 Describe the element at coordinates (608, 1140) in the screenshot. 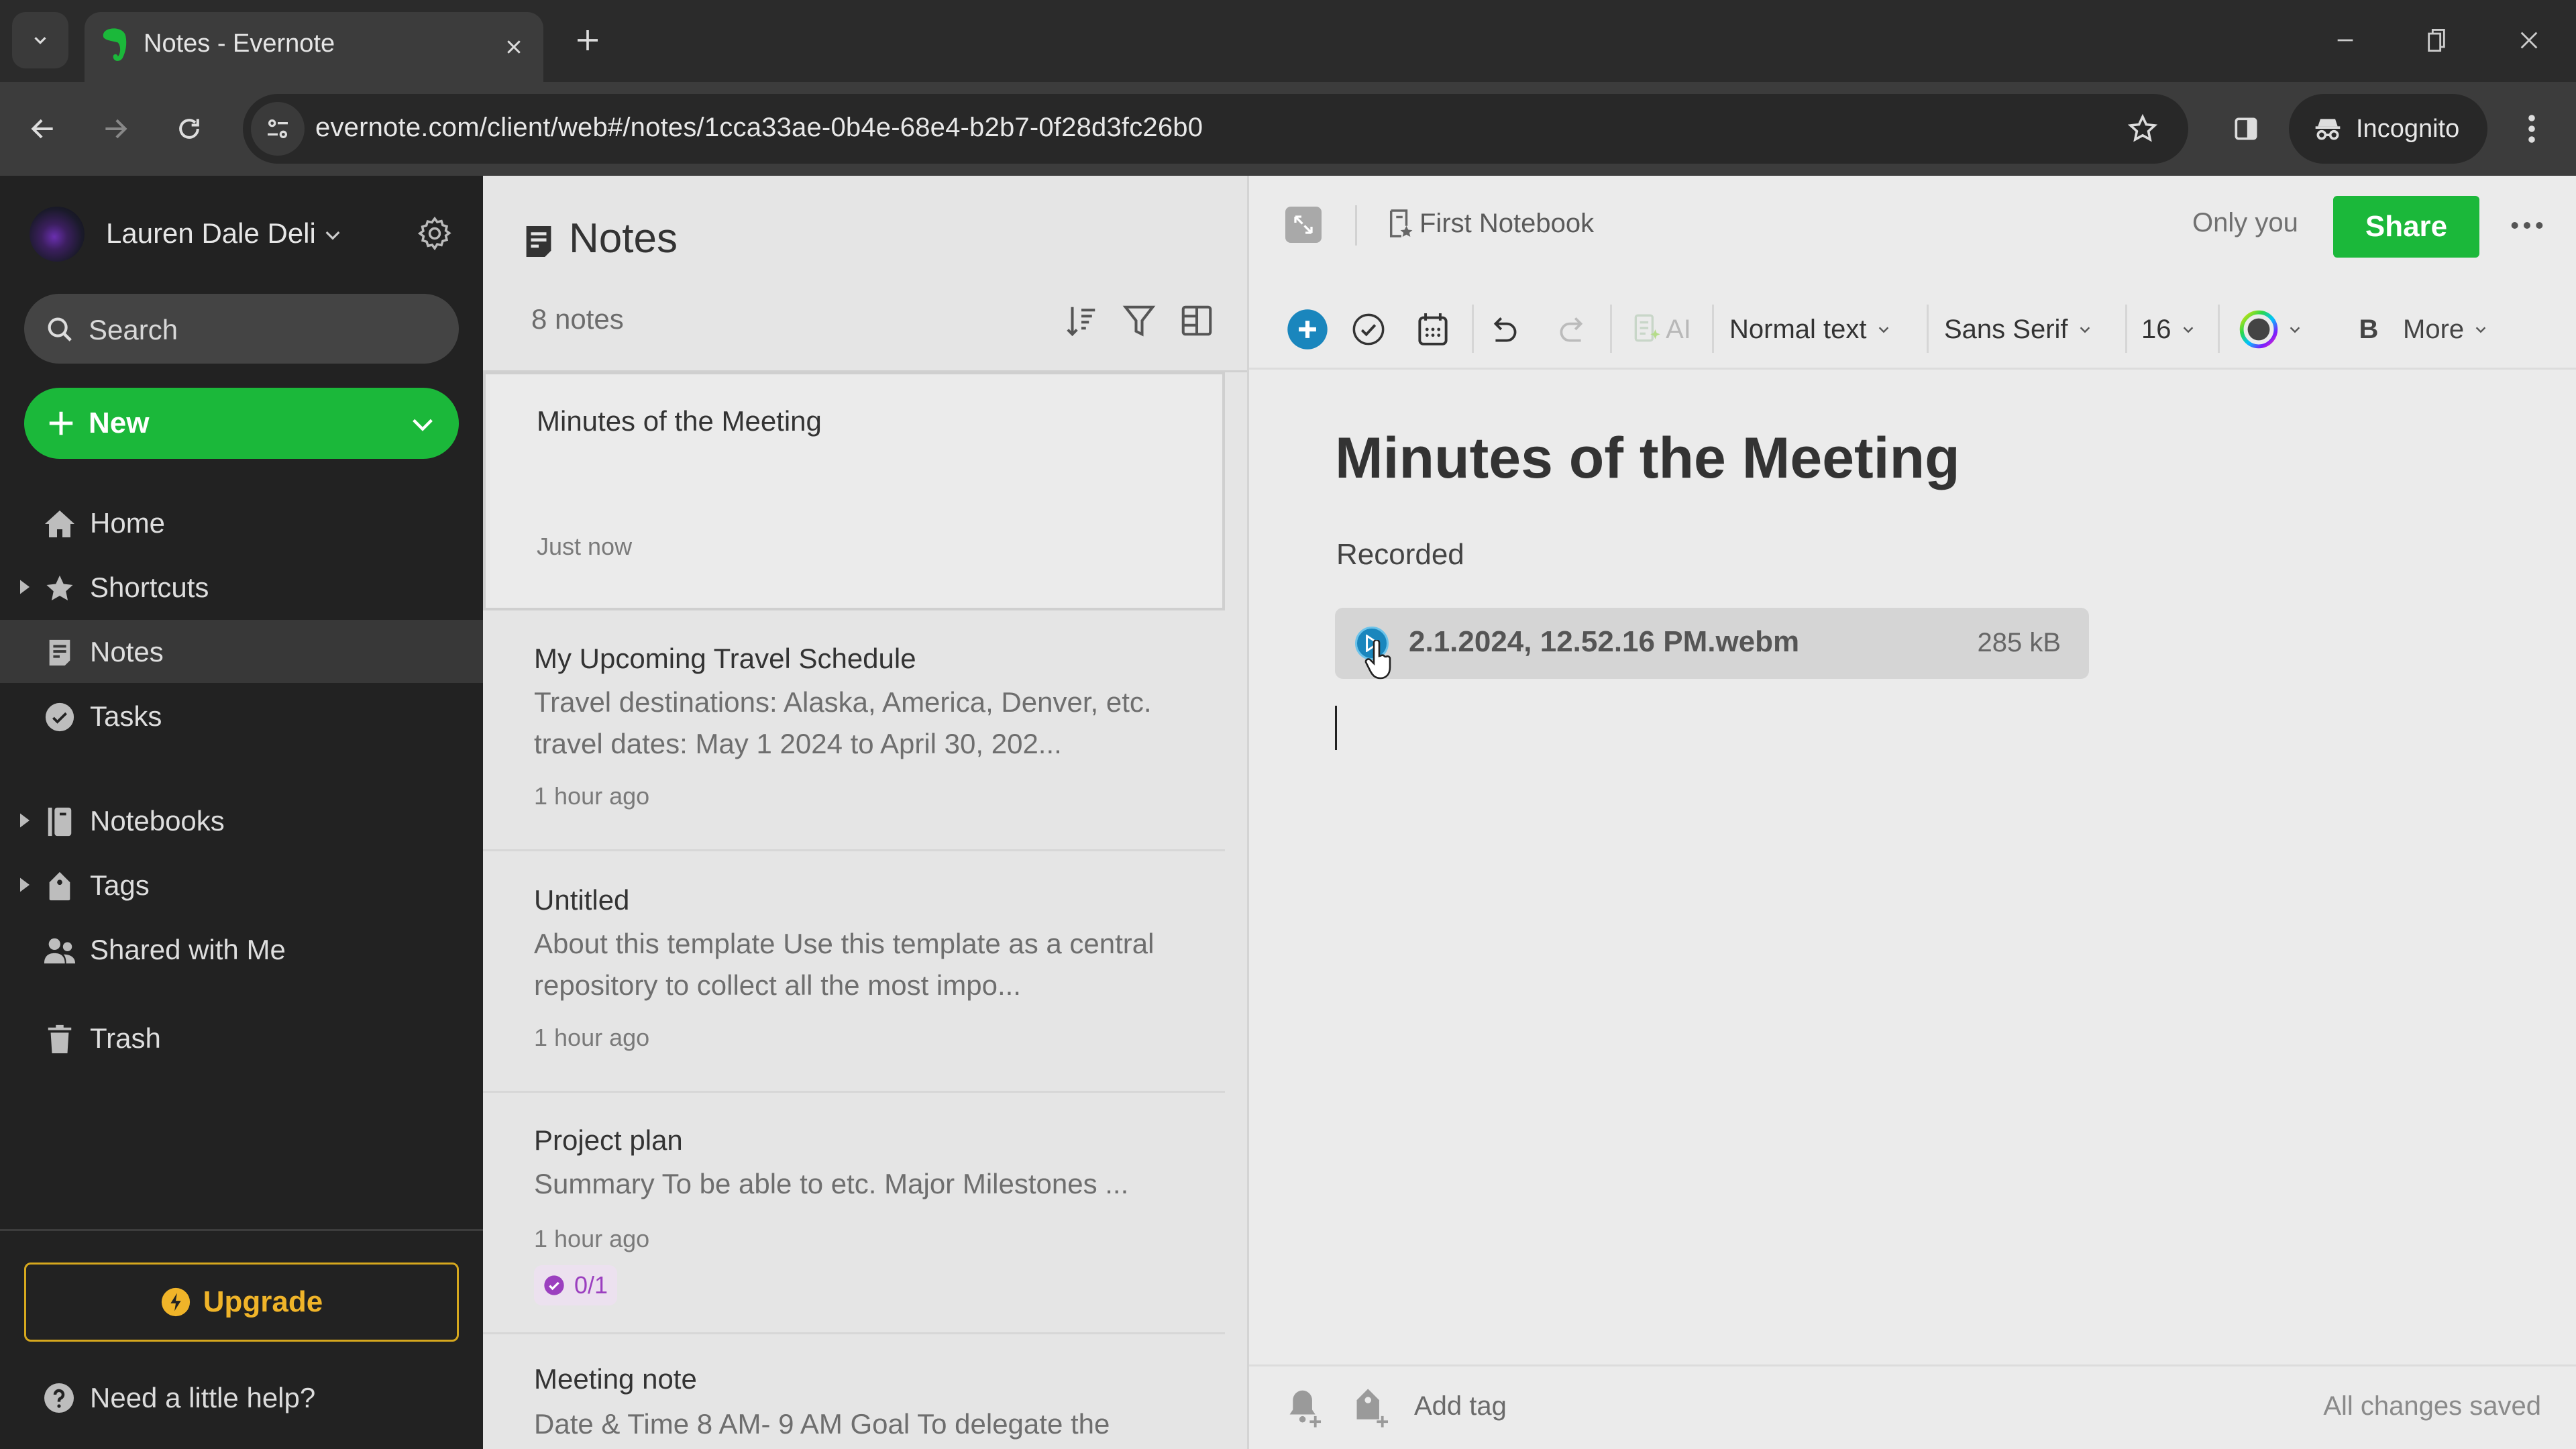

I see `note-title: Project plan` at that location.